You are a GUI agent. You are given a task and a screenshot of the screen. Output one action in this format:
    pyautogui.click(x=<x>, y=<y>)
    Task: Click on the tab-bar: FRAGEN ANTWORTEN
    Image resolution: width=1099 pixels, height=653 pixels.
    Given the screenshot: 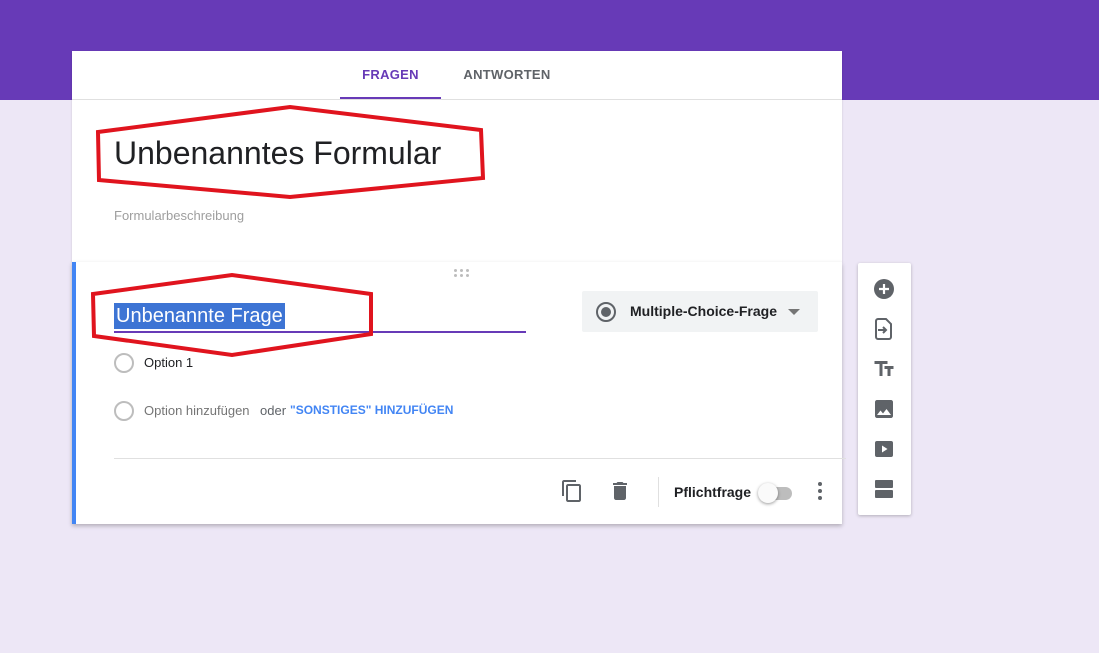 What is the action you would take?
    pyautogui.click(x=457, y=75)
    